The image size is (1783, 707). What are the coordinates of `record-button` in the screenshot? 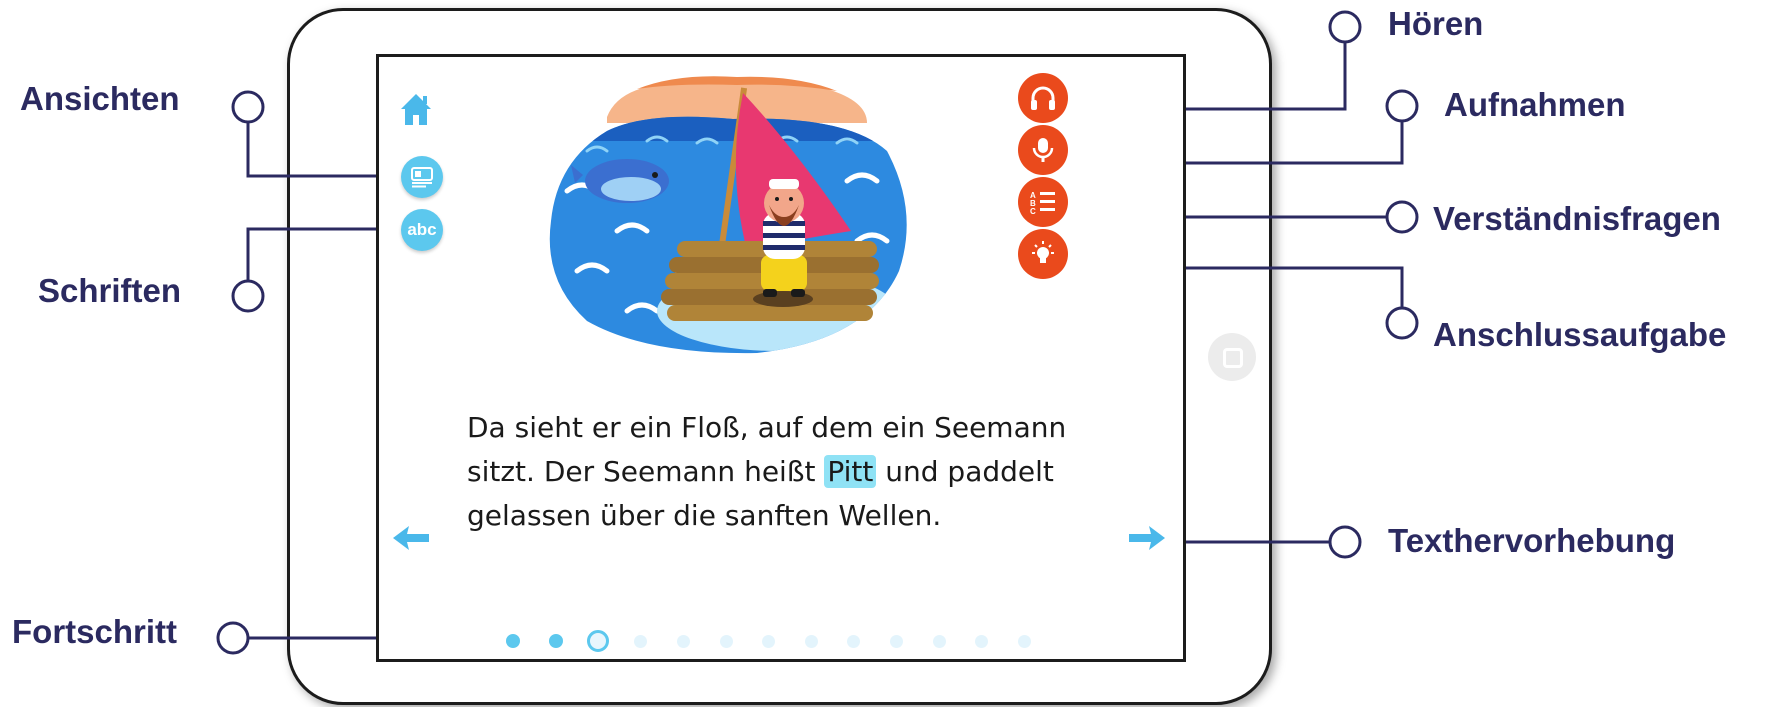 It's located at (1043, 150).